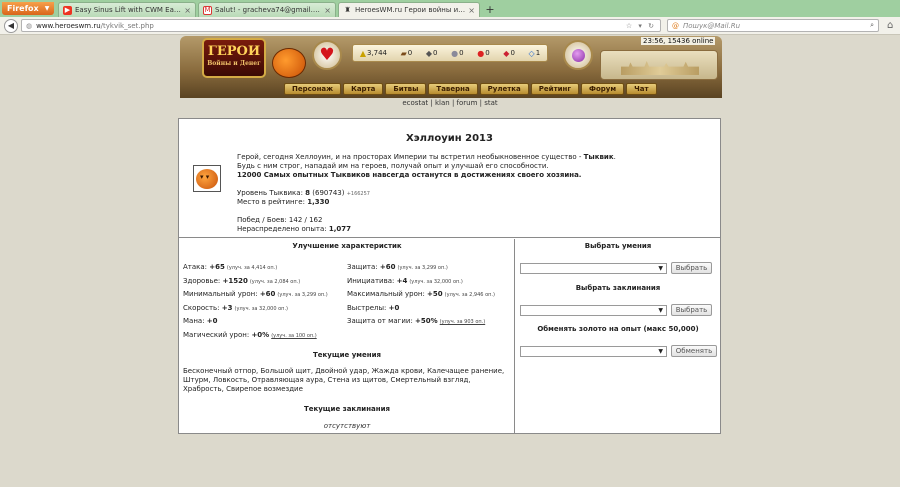  Describe the element at coordinates (872, 25) in the screenshot. I see `search-icon: ⌕` at that location.